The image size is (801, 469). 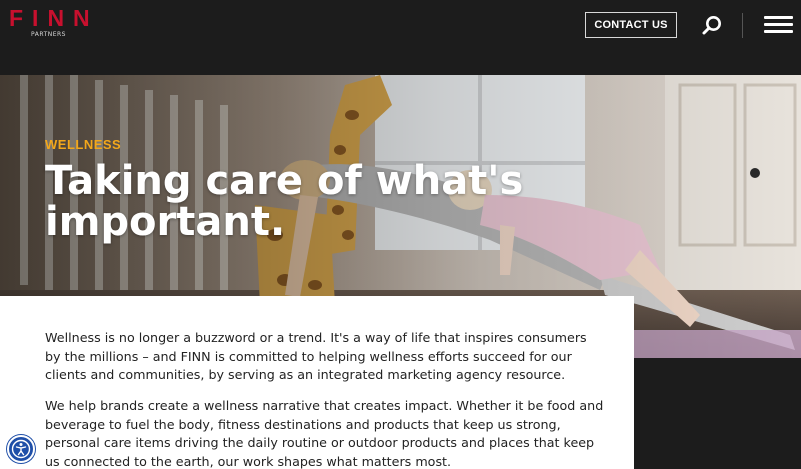 I want to click on logo-wordmark: FINN, so click(x=54, y=18).